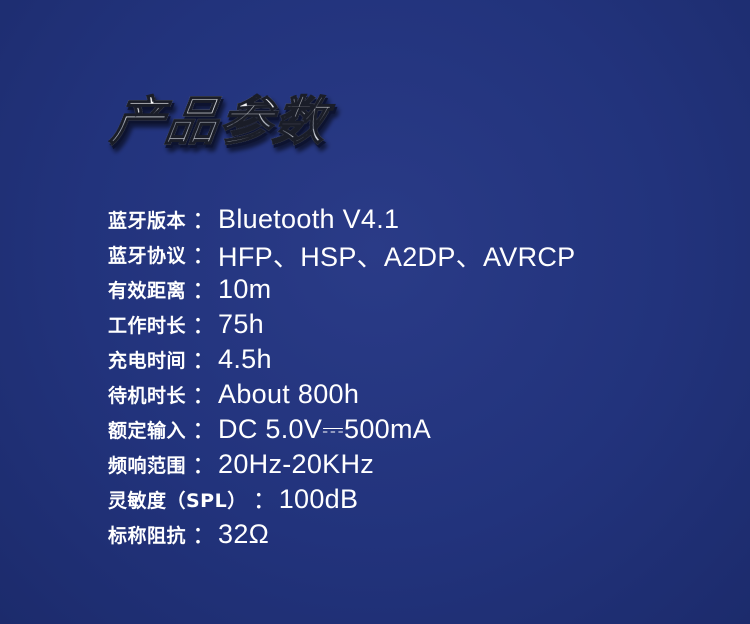  I want to click on spec-row-bluetooth-protocol: 蓝牙协议 ： HFP、HSP、A2DP、AVRCP, so click(341, 254).